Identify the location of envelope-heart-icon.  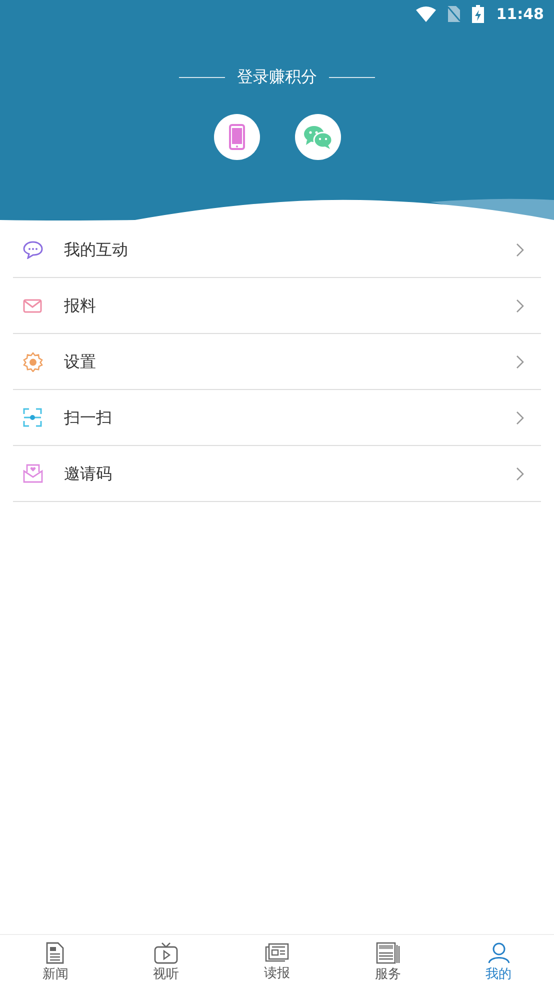
(32, 473).